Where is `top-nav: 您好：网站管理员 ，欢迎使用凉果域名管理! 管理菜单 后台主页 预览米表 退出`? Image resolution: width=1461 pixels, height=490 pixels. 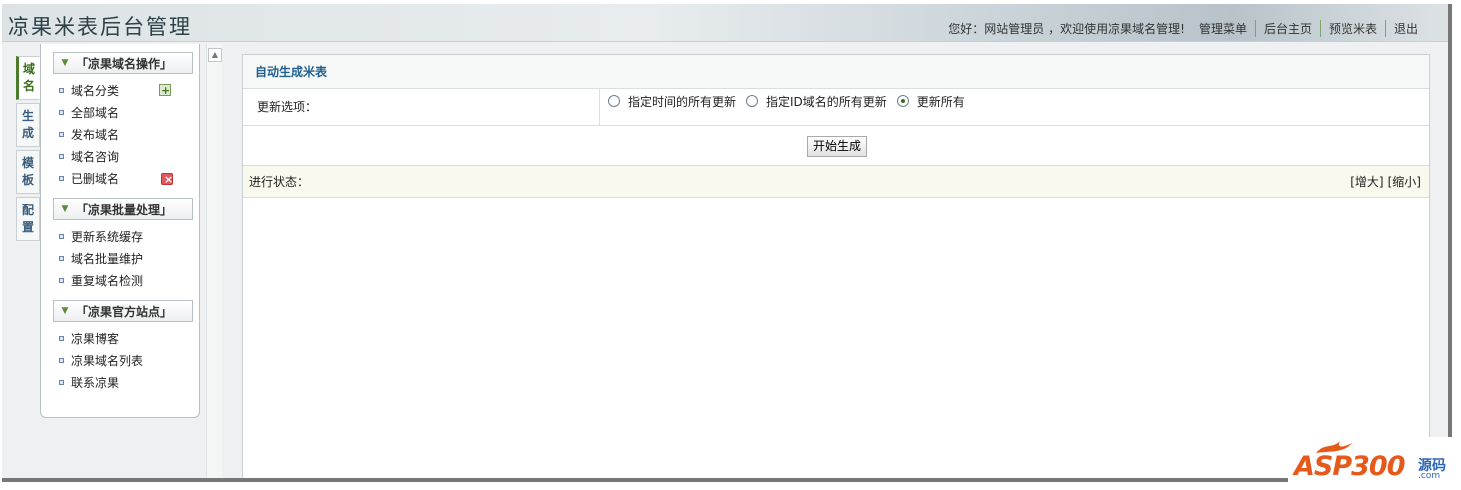
top-nav: 您好：网站管理员 ，欢迎使用凉果域名管理! 管理菜单 后台主页 预览米表 退出 is located at coordinates (1187, 28).